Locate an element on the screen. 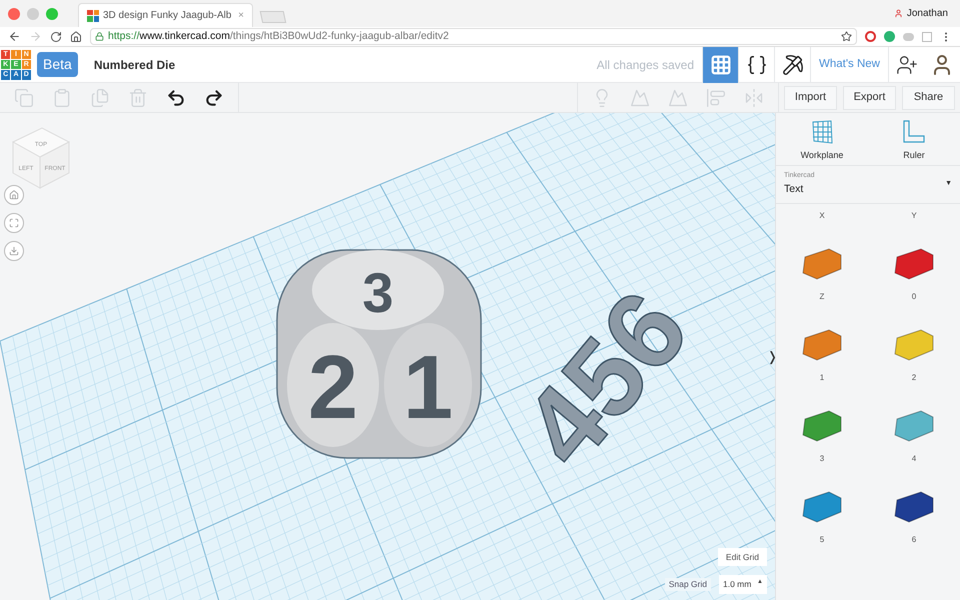  clipboard-icon is located at coordinates (62, 98).